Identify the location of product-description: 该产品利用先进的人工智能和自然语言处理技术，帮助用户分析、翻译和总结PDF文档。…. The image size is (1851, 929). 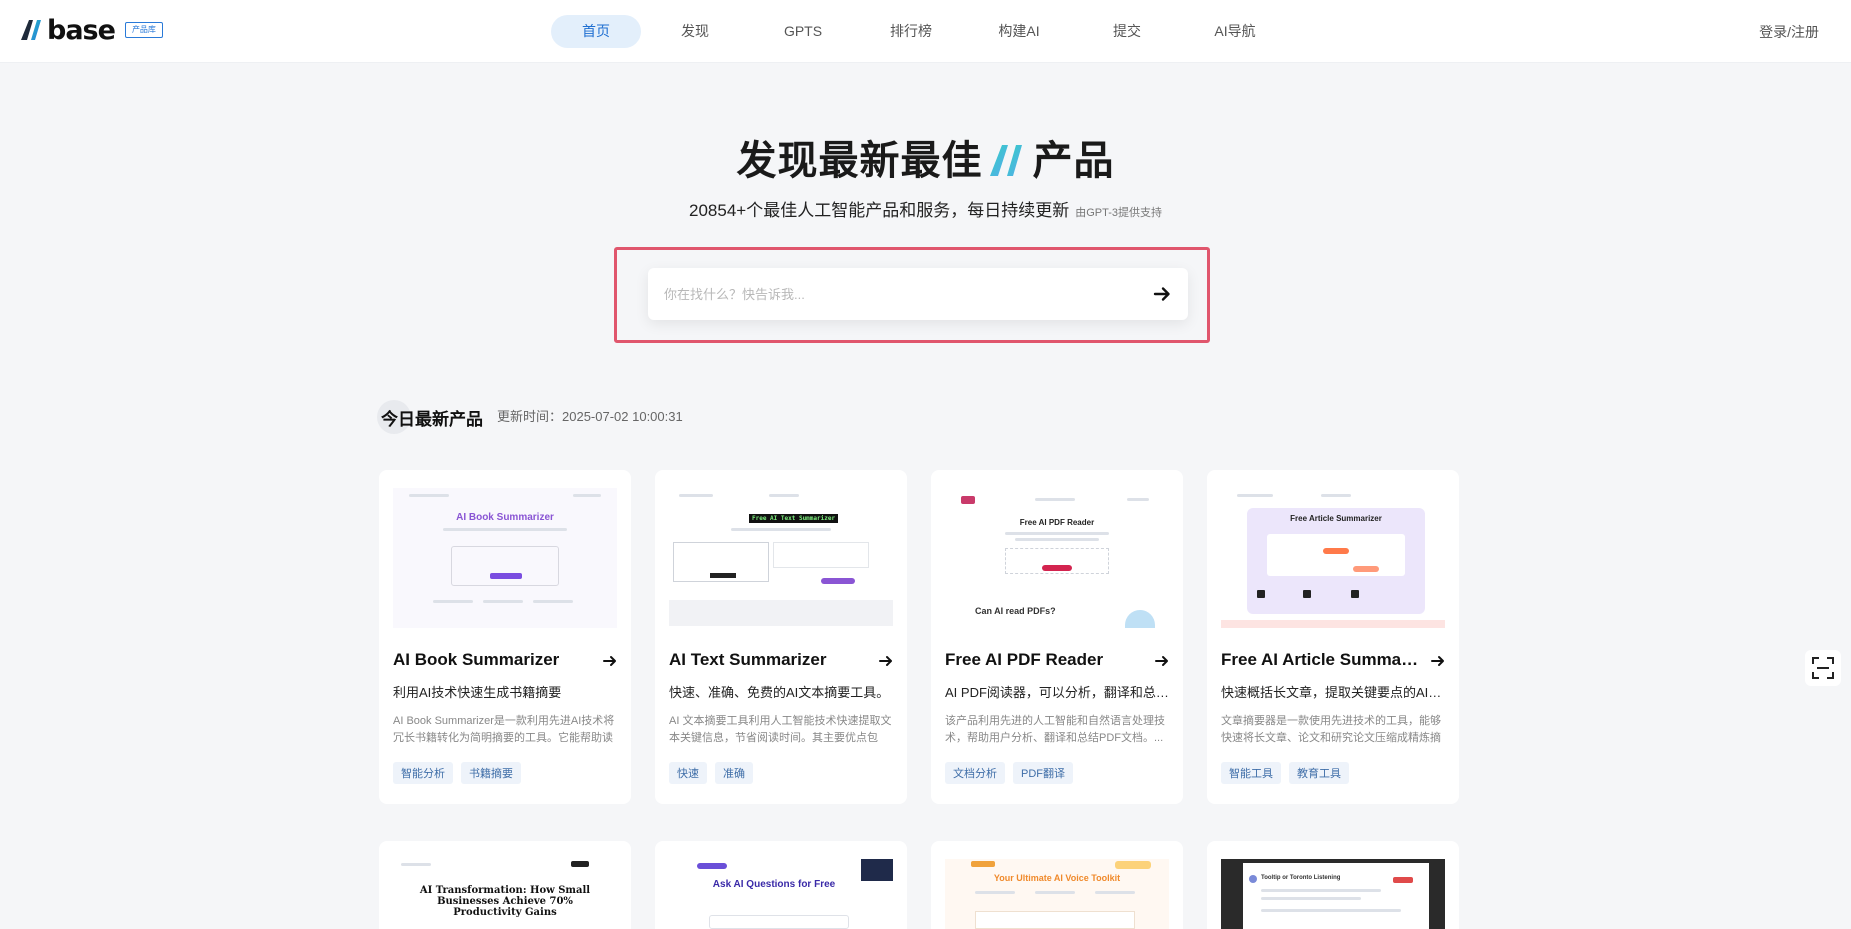
(1055, 729).